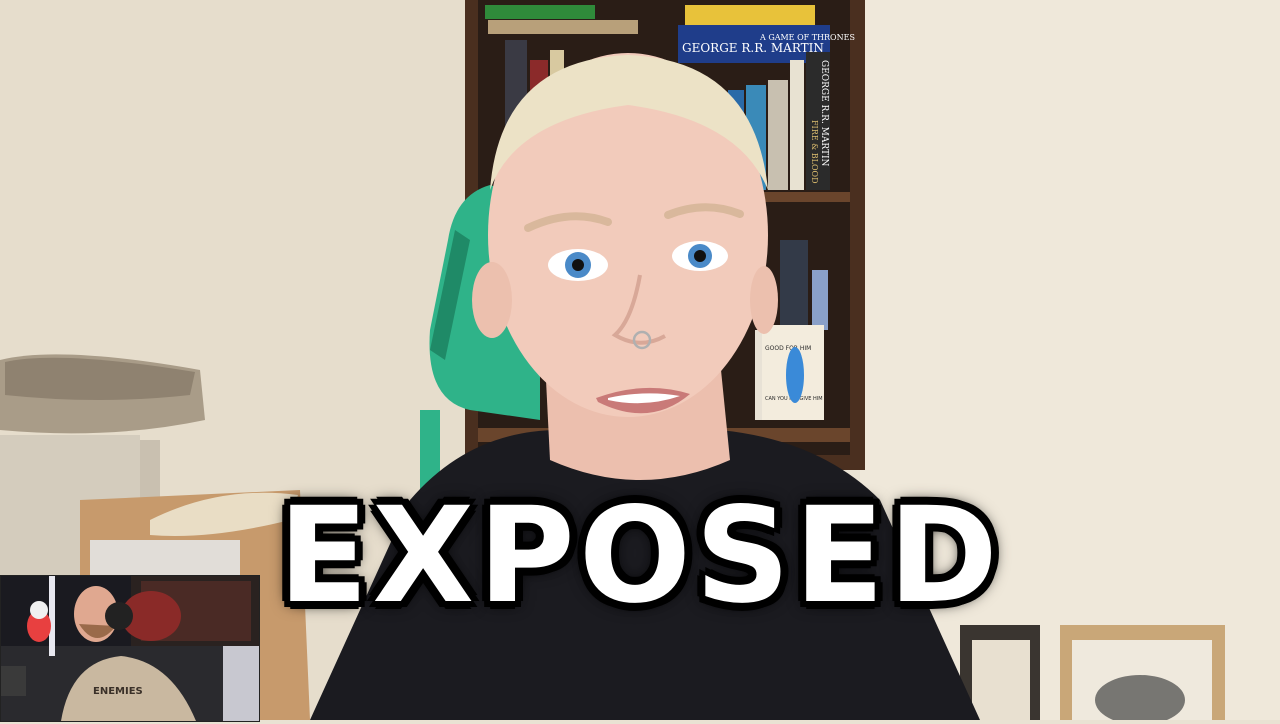 Image resolution: width=1280 pixels, height=724 pixels. Describe the element at coordinates (1092, 674) in the screenshot. I see `picture-frames` at that location.